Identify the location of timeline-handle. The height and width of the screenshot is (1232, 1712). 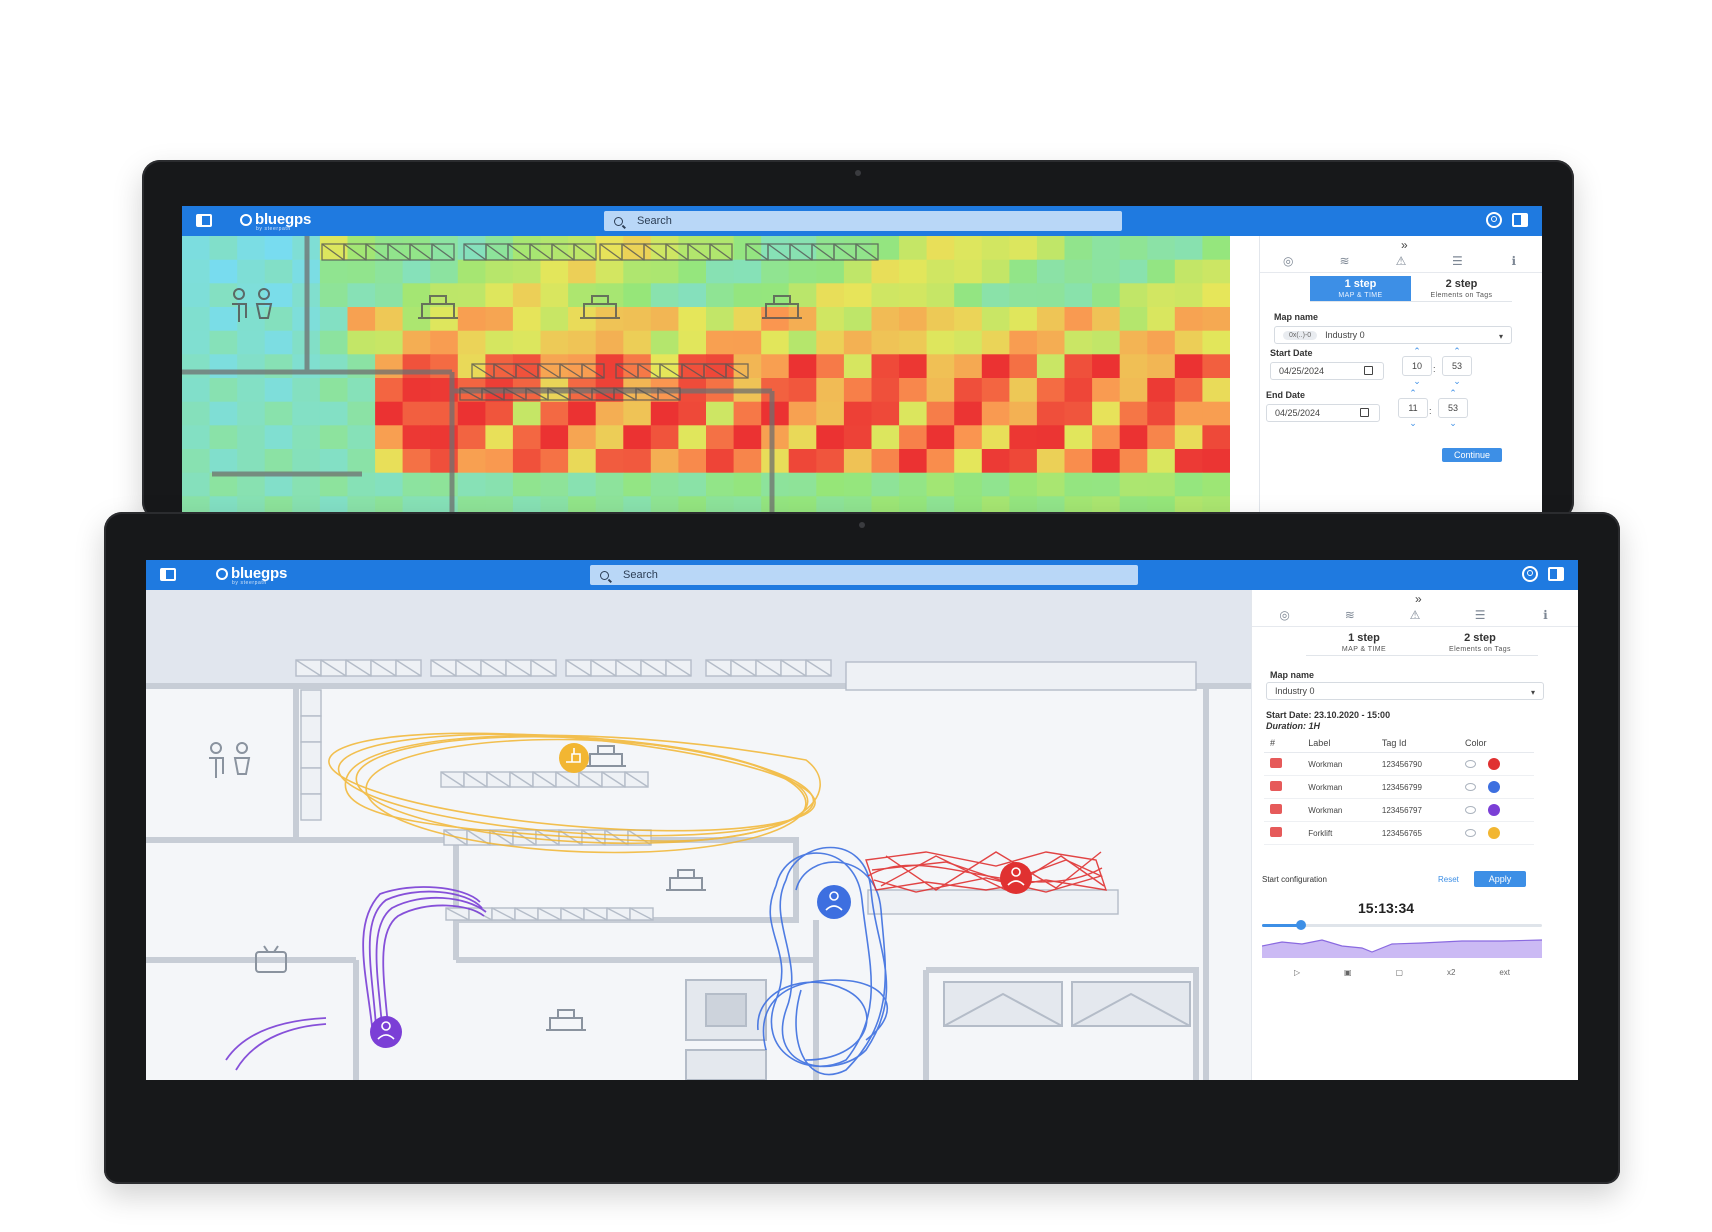
(1301, 925).